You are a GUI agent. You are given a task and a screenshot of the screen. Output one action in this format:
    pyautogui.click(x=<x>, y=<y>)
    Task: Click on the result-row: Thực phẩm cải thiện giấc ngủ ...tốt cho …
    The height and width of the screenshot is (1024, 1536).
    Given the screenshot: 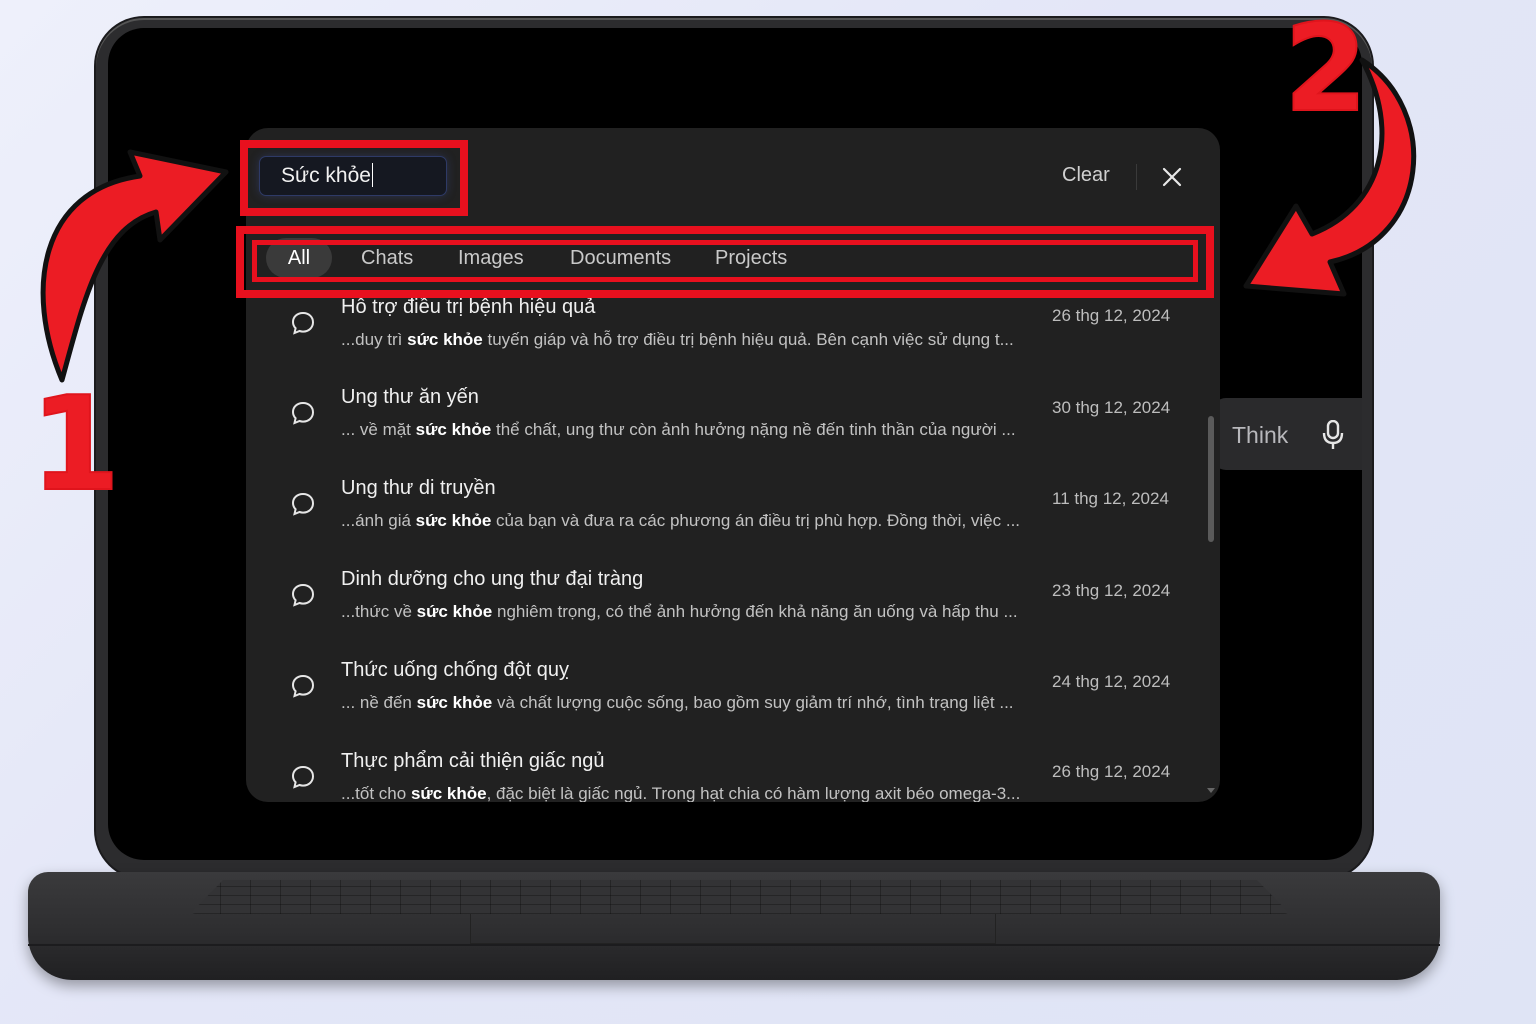 What is the action you would take?
    pyautogui.click(x=733, y=775)
    